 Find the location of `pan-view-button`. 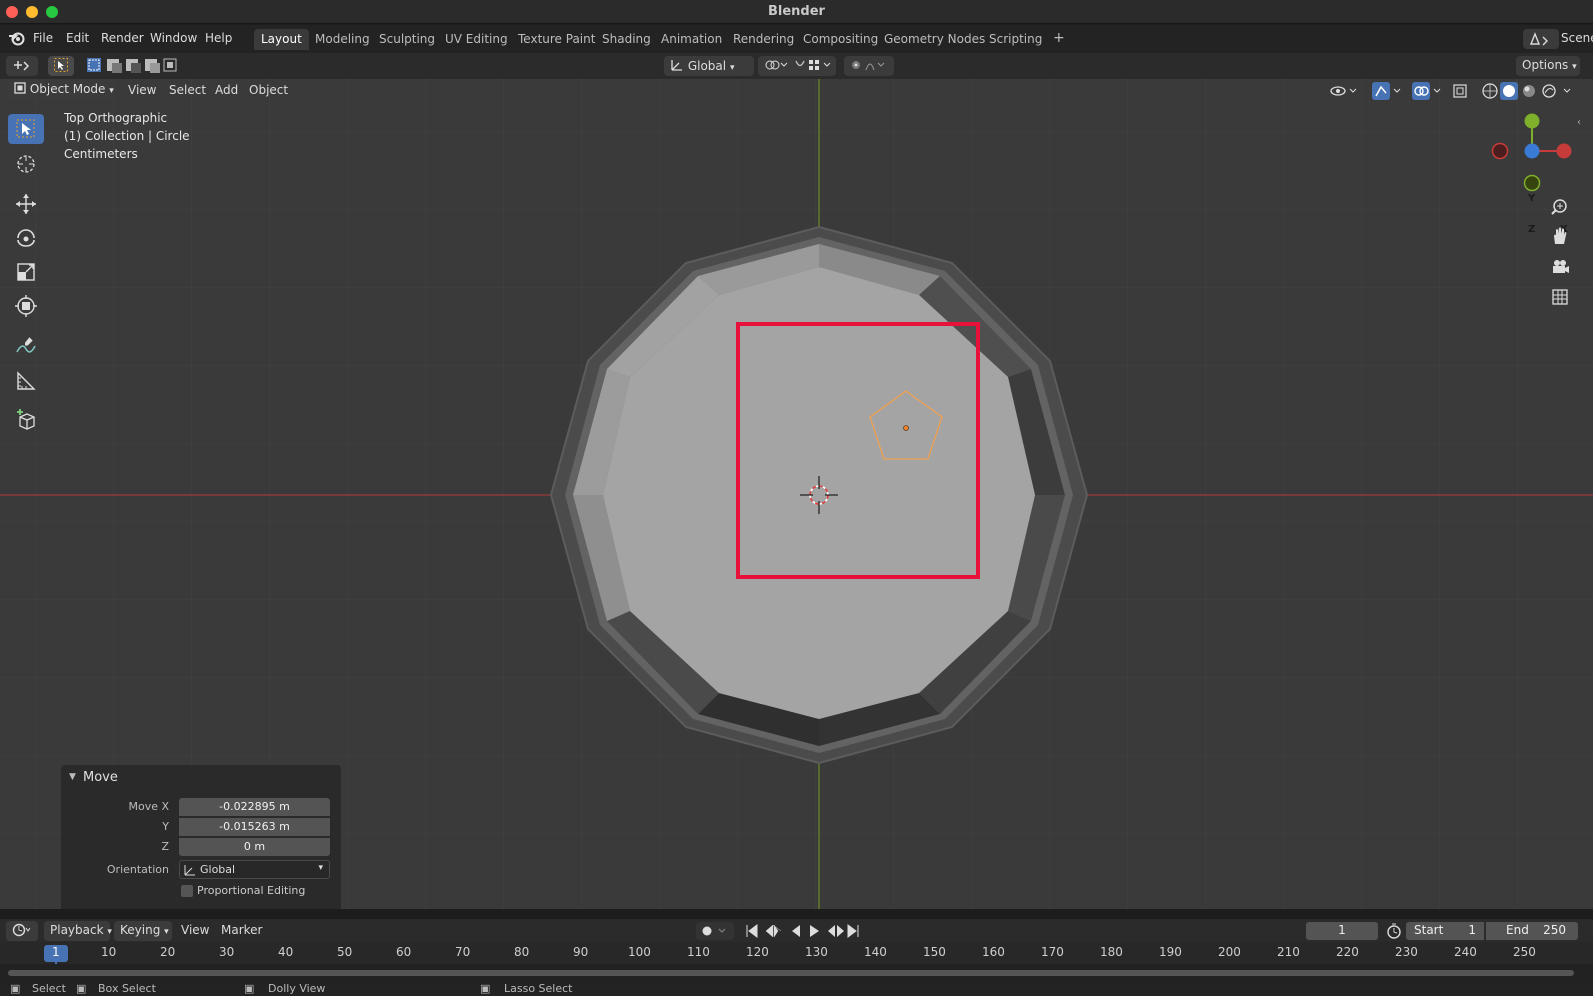

pan-view-button is located at coordinates (1560, 237).